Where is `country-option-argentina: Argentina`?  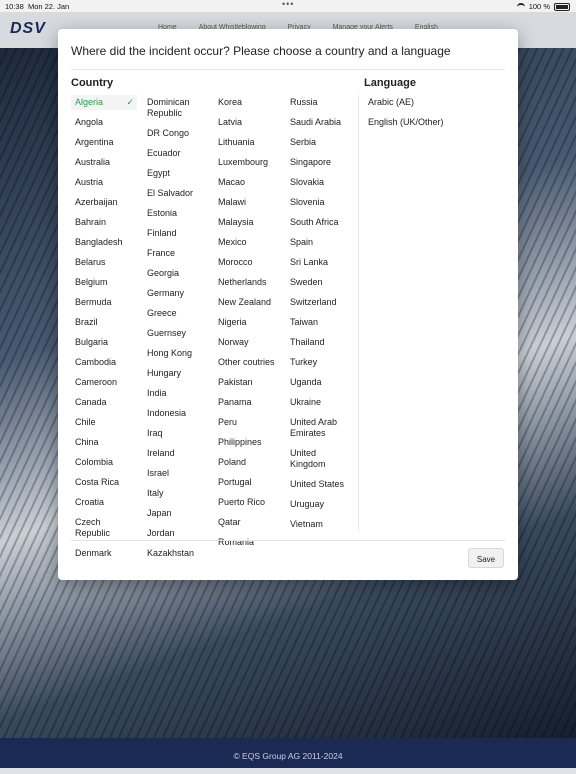 country-option-argentina: Argentina is located at coordinates (106, 142).